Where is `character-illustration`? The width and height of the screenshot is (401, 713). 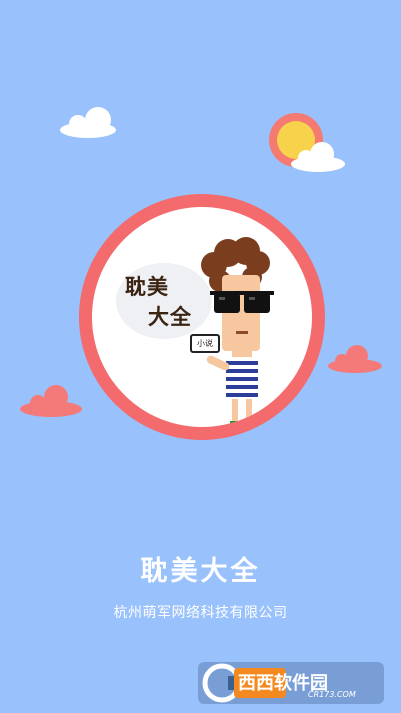
character-illustration is located at coordinates (237, 331).